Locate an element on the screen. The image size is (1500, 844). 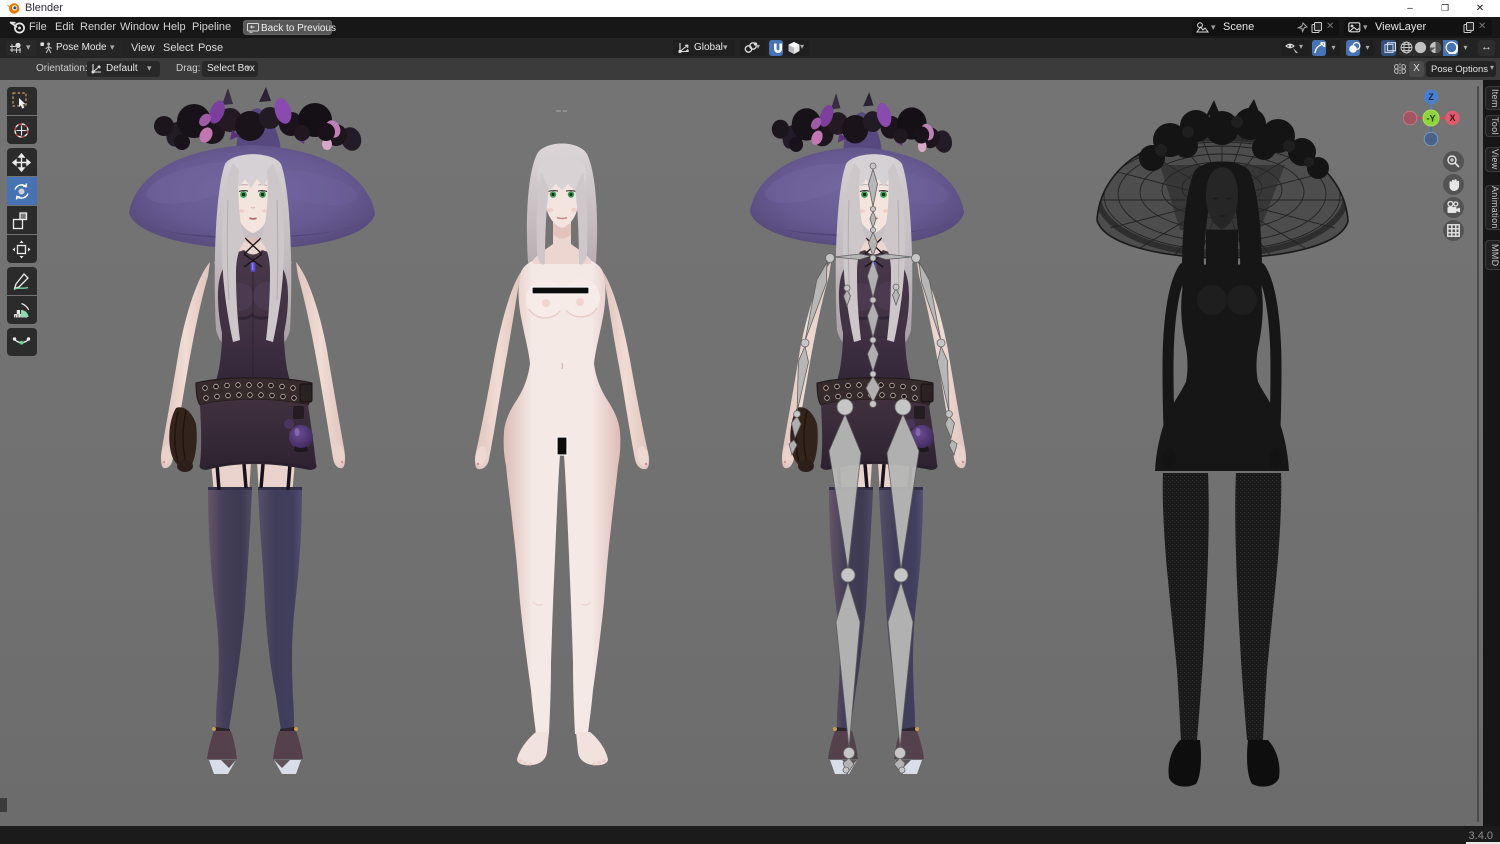
svg-text: Z is located at coordinates (1431, 97).